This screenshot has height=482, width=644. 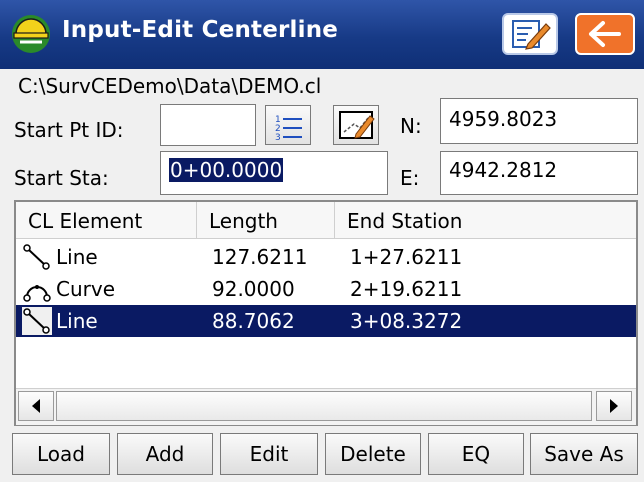 What do you see at coordinates (266, 220) in the screenshot?
I see `column-header-length: Length` at bounding box center [266, 220].